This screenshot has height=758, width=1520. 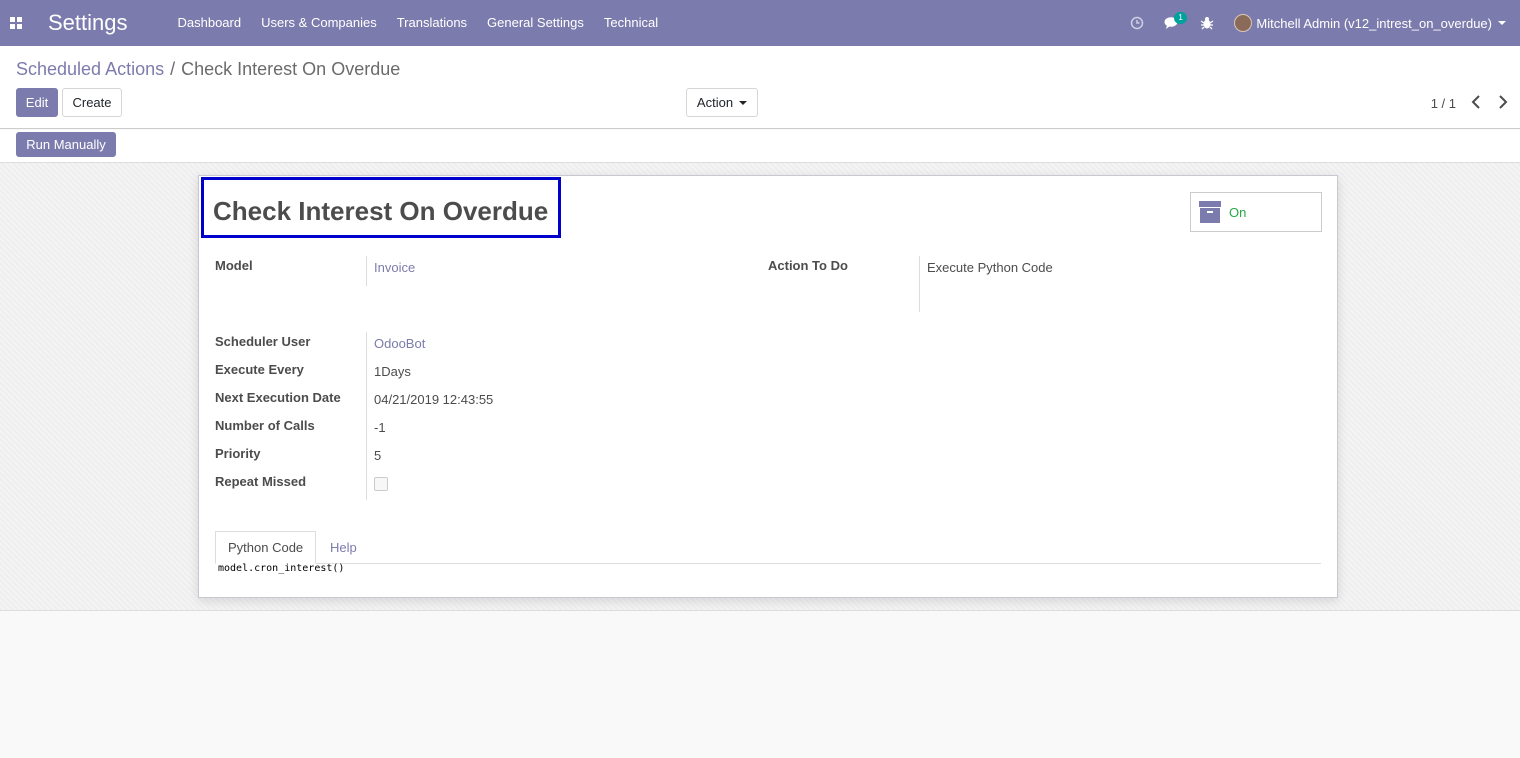 What do you see at coordinates (381, 484) in the screenshot?
I see `repeat-missed-checkbox` at bounding box center [381, 484].